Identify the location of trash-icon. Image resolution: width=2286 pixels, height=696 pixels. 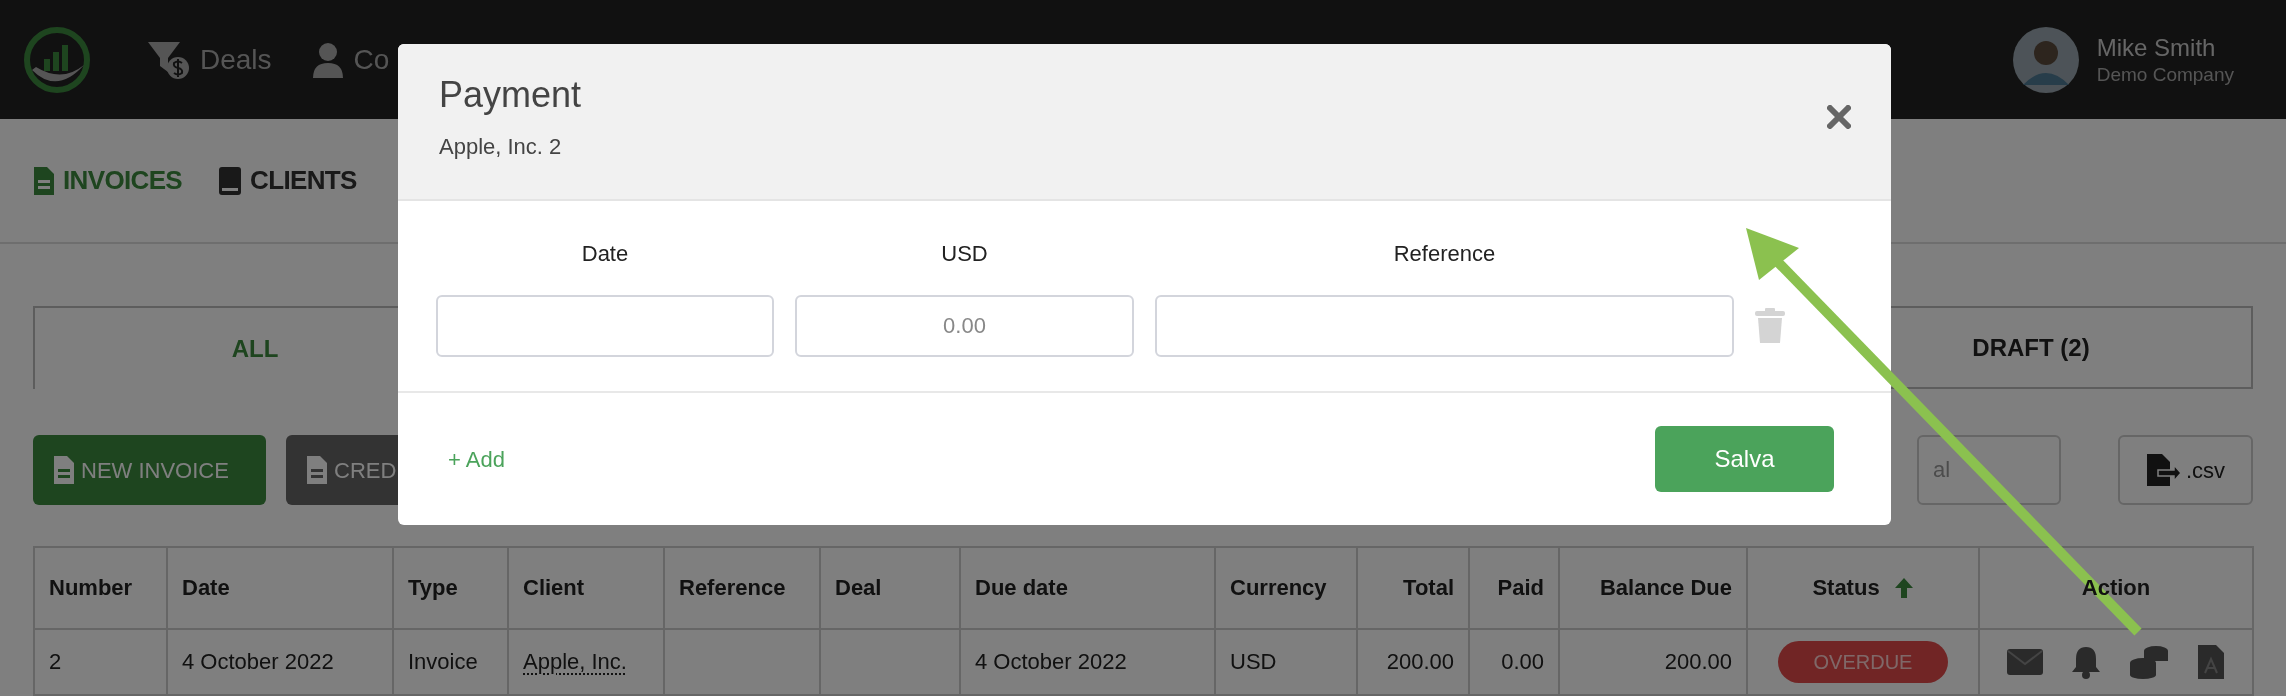
(1770, 326).